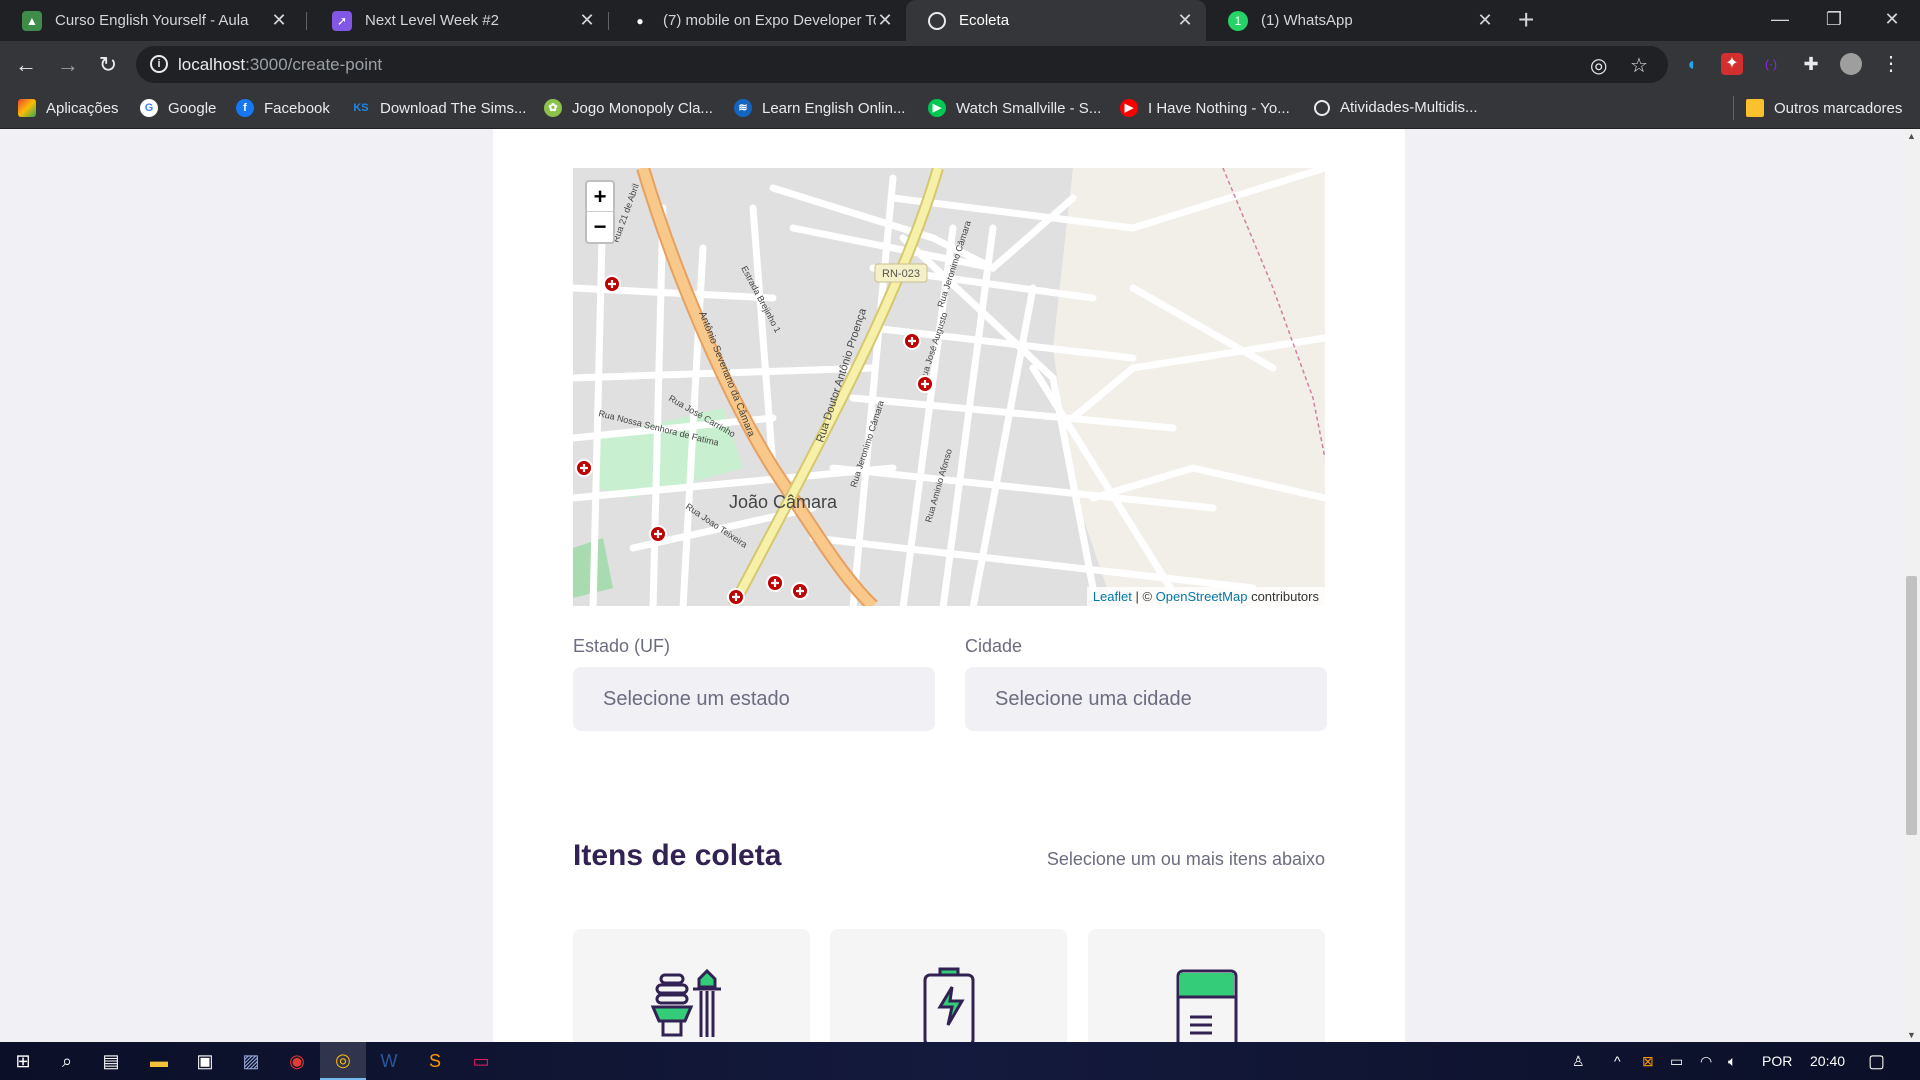 This screenshot has width=1920, height=1080. I want to click on bookmark-label: Outros marcadores, so click(1838, 108).